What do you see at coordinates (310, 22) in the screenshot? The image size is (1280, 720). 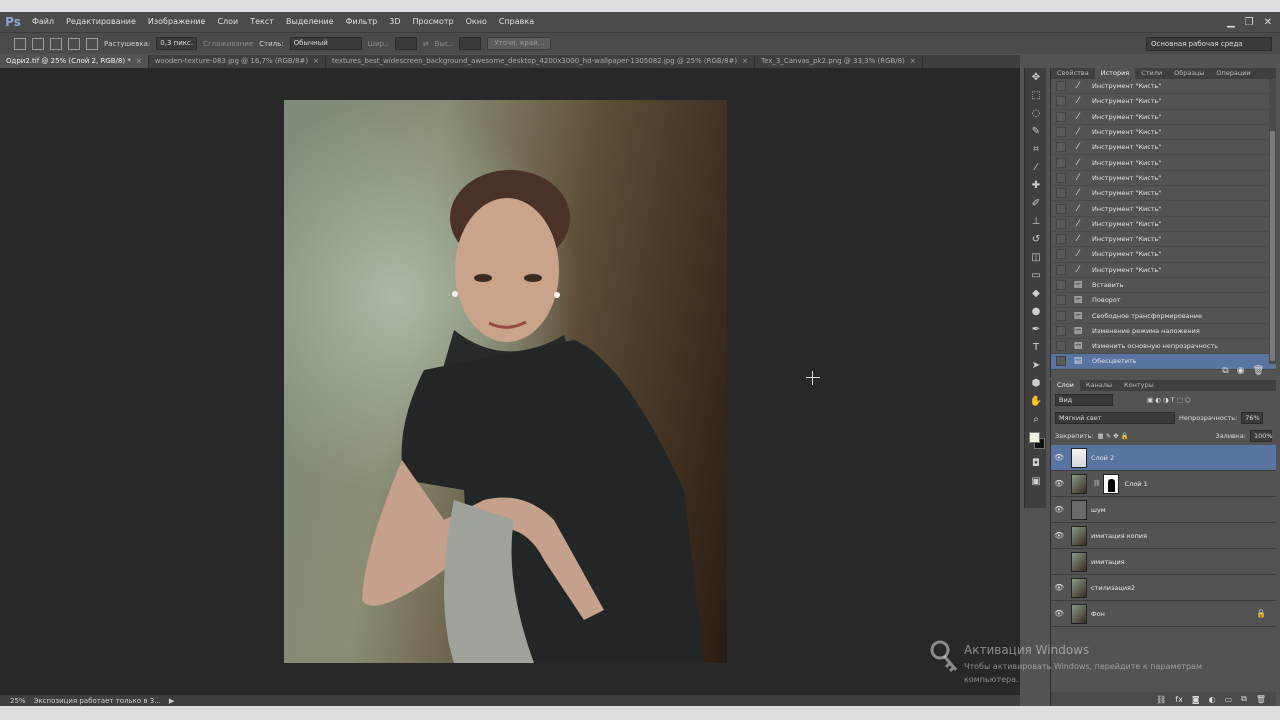 I see `menu-select: Выделение` at bounding box center [310, 22].